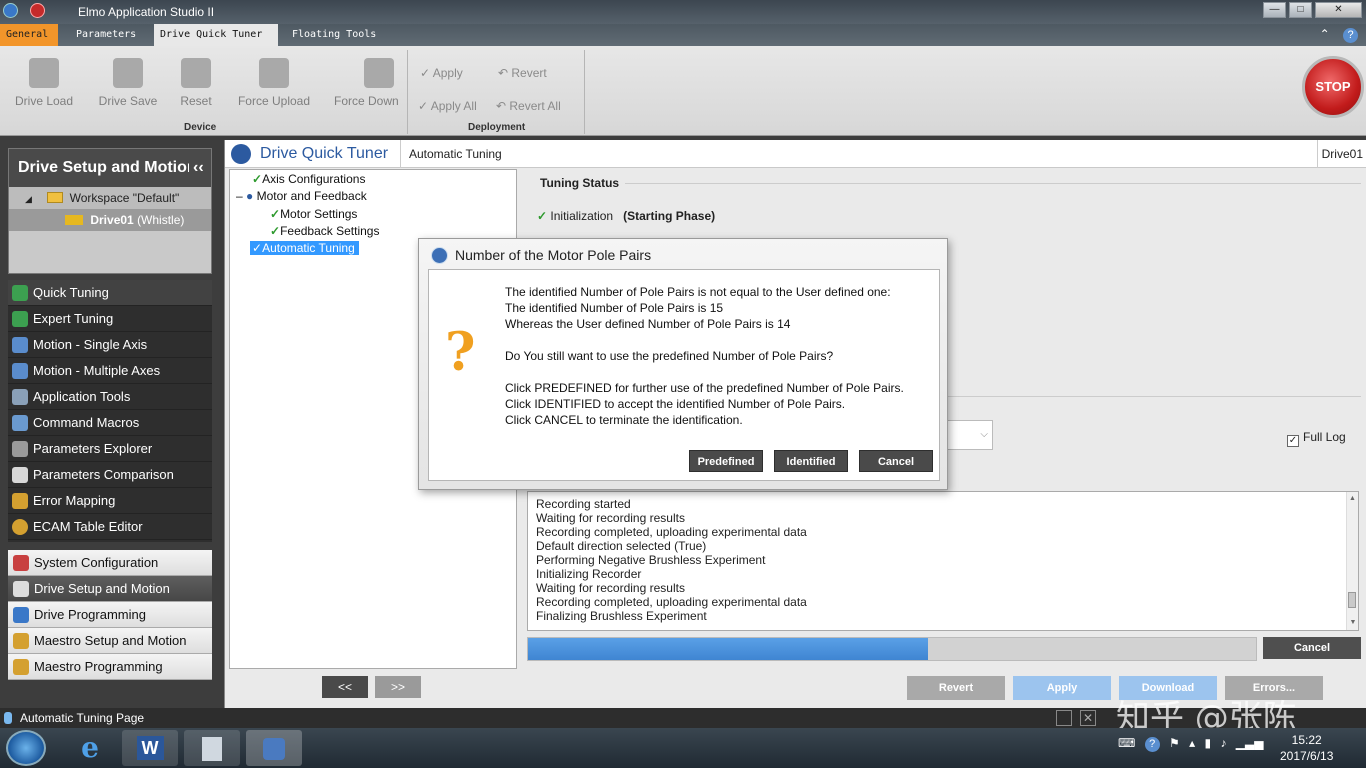 This screenshot has width=1366, height=768. Describe the element at coordinates (274, 81) in the screenshot. I see `force-upload-button: Force Upload` at that location.